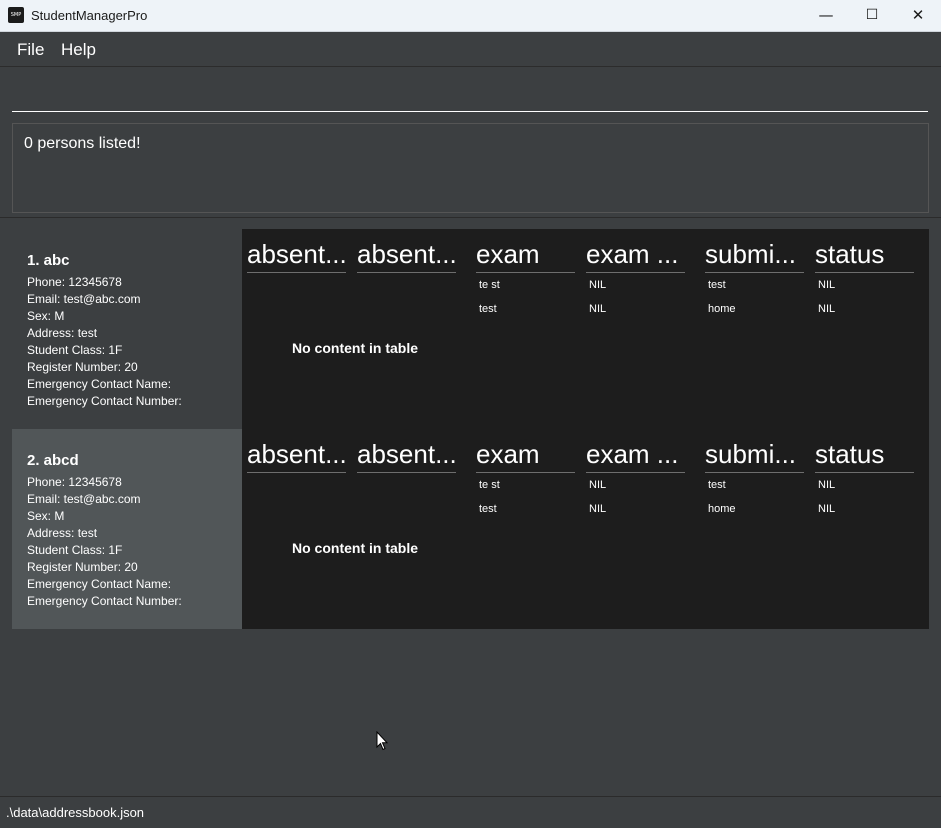 This screenshot has width=941, height=828. I want to click on menu-bar: File Help, so click(470, 49).